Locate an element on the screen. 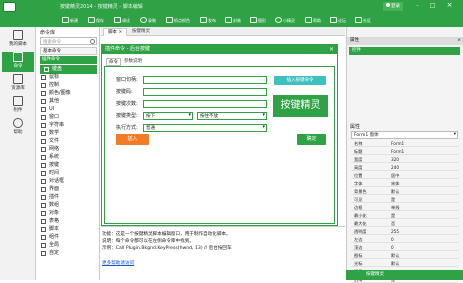  field-label-count: 按键次数: is located at coordinates (127, 104).